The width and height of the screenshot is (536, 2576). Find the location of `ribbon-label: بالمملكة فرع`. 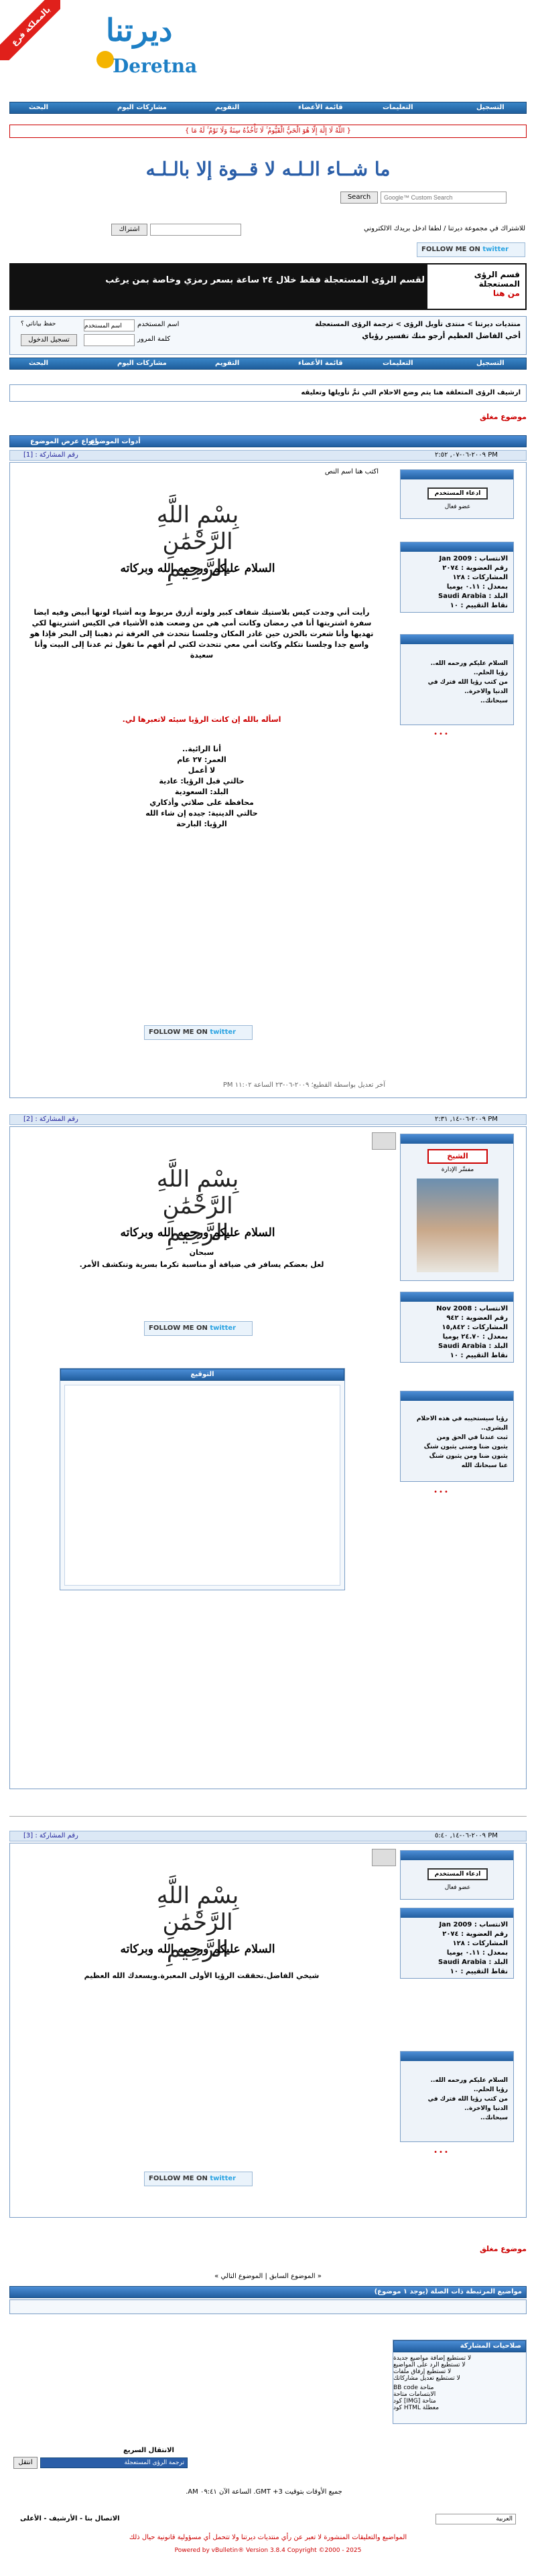

ribbon-label: بالمملكة فرع is located at coordinates (30, 30).